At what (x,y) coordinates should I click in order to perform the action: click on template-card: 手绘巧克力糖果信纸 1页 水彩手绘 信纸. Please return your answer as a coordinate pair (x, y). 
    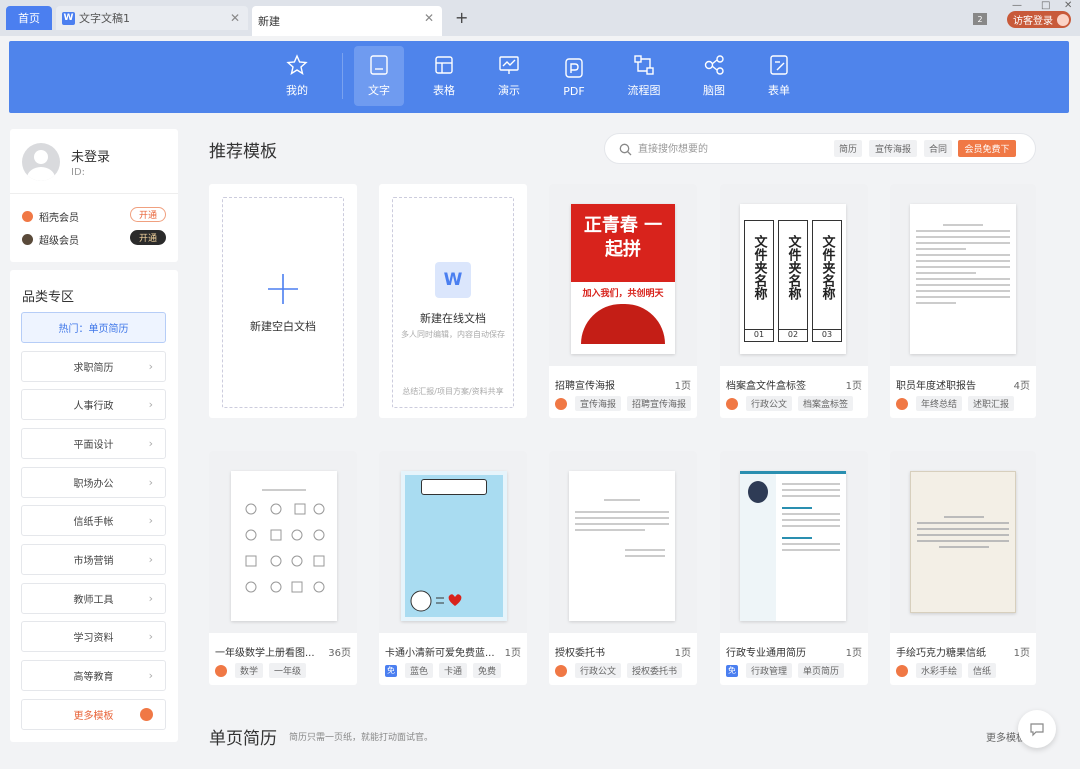
    Looking at the image, I should click on (963, 568).